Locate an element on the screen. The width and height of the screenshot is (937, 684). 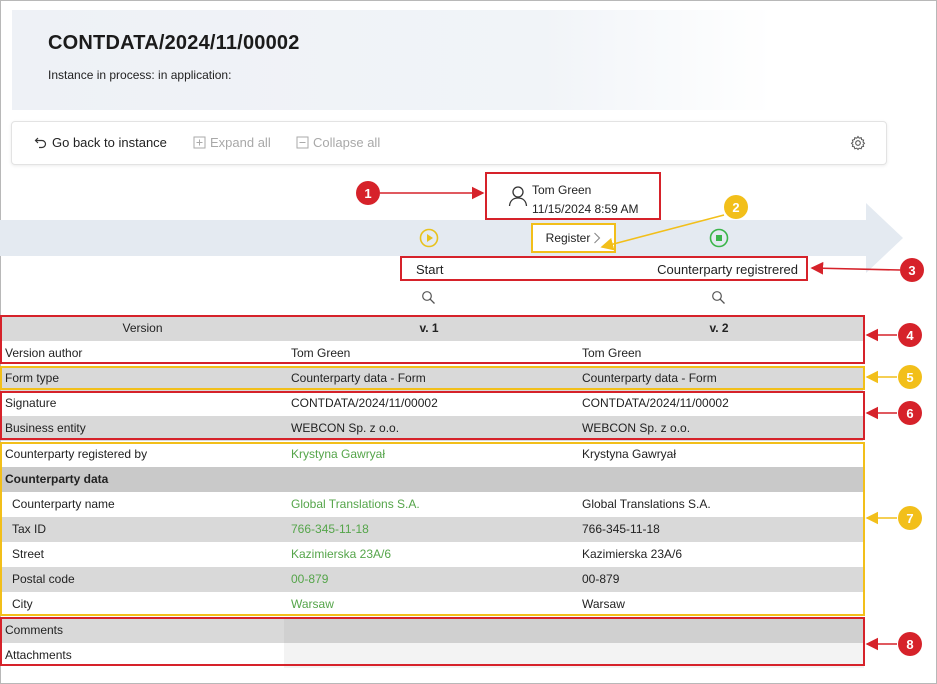
page-title: CONTDATA/2024/11/00002 is located at coordinates (174, 43).